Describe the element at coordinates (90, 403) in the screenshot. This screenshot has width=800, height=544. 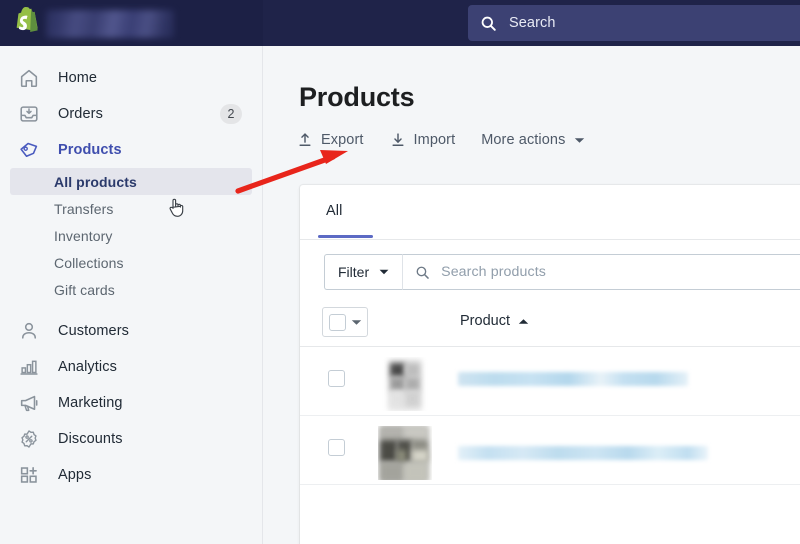
I see `sidebar-item-label: Marketing` at that location.